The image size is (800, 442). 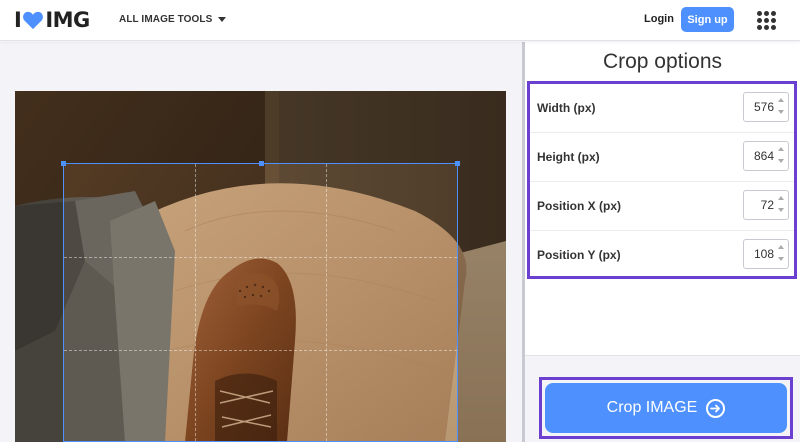 I want to click on option-row-position-y: Position Y (px) 108, so click(x=662, y=255).